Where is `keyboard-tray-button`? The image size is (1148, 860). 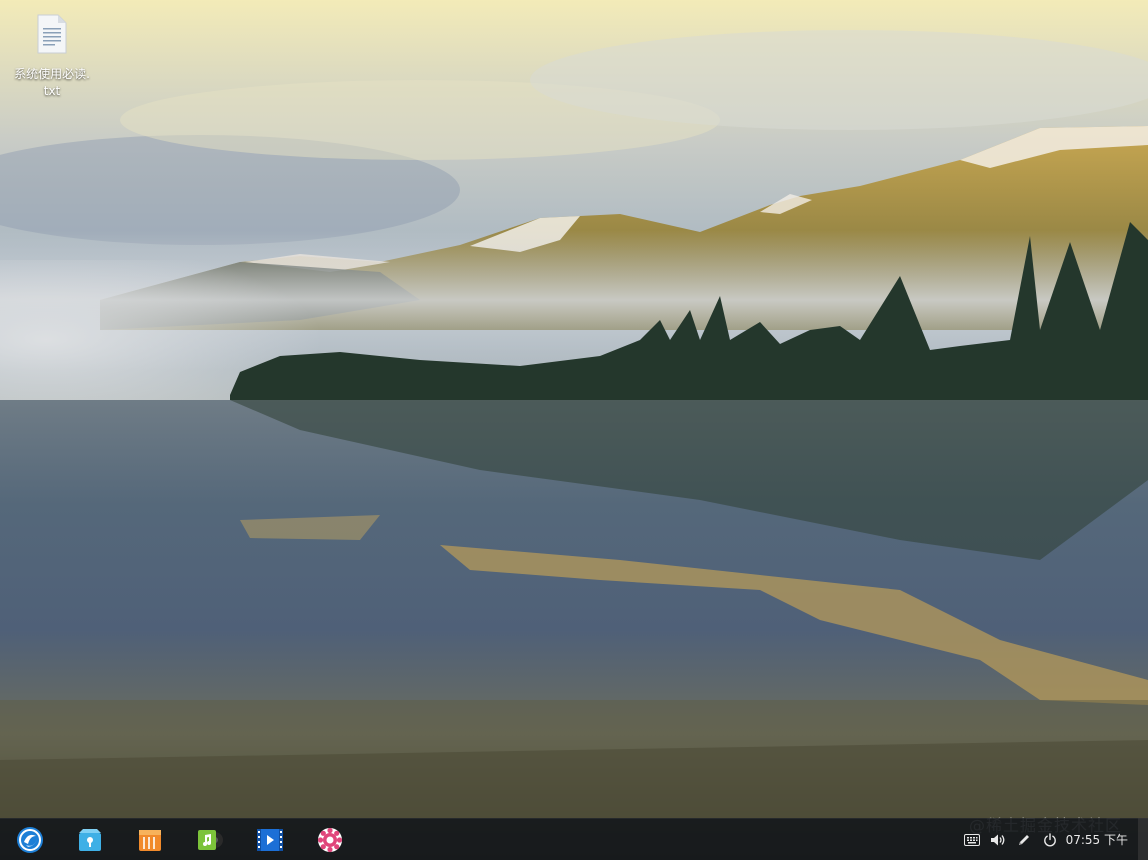
keyboard-tray-button is located at coordinates (972, 839).